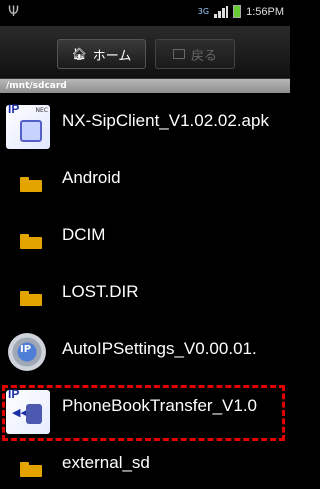 The image size is (320, 489). I want to click on list-item: AutoIPSettings_V0.00.01., so click(145, 349).